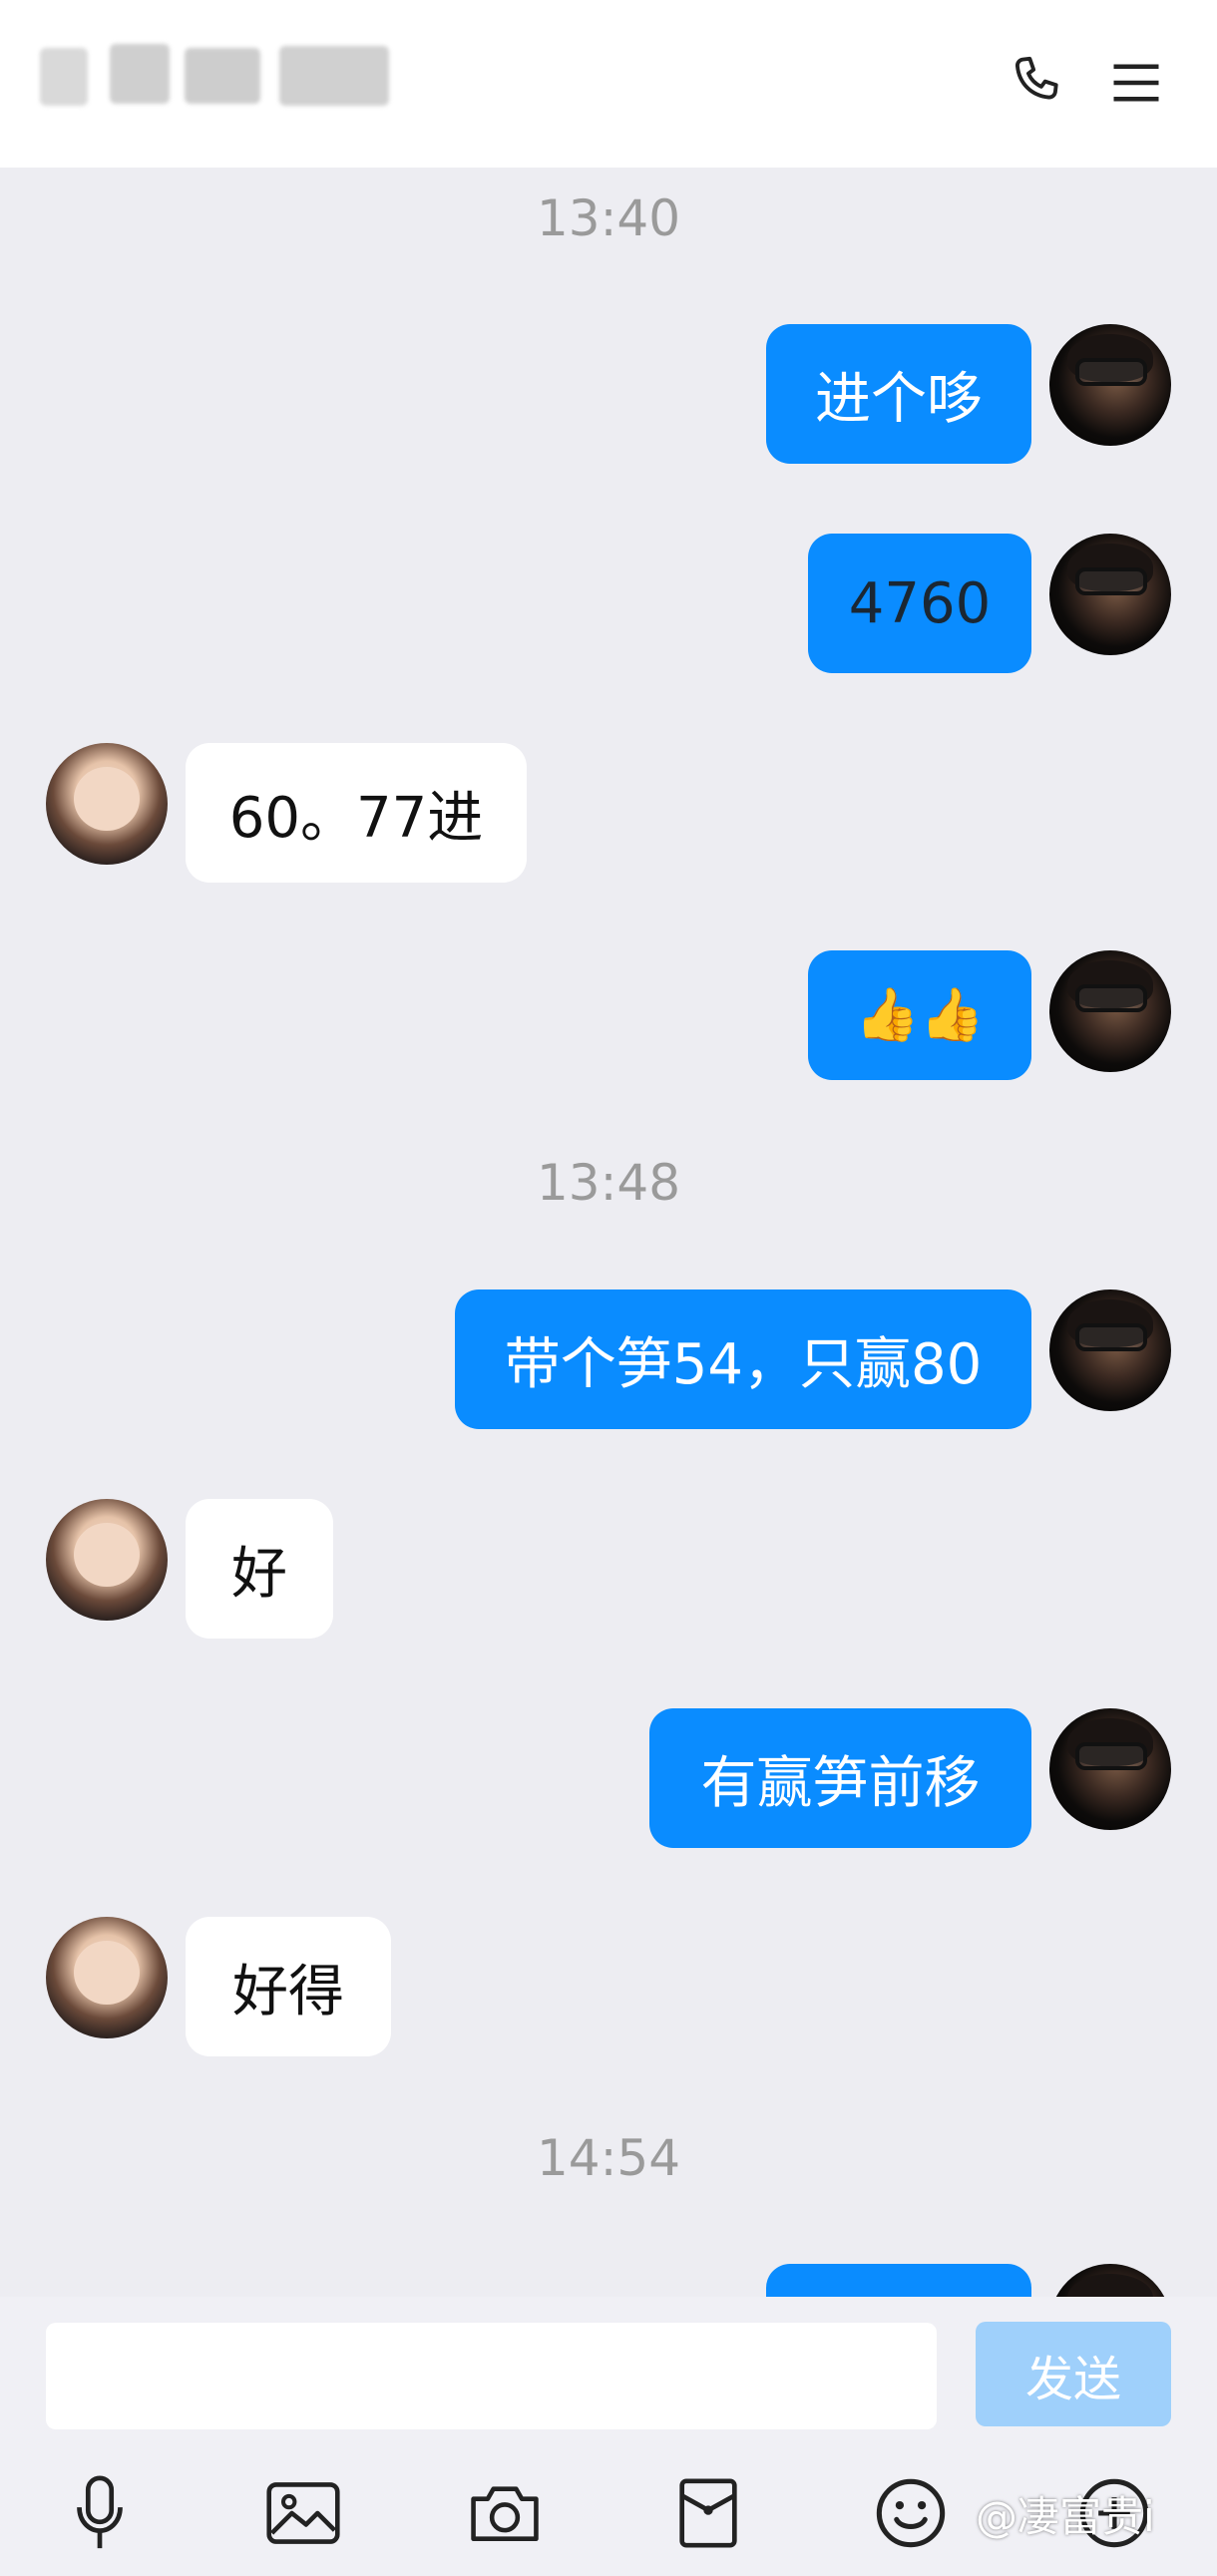  What do you see at coordinates (1136, 83) in the screenshot?
I see `menu-icon` at bounding box center [1136, 83].